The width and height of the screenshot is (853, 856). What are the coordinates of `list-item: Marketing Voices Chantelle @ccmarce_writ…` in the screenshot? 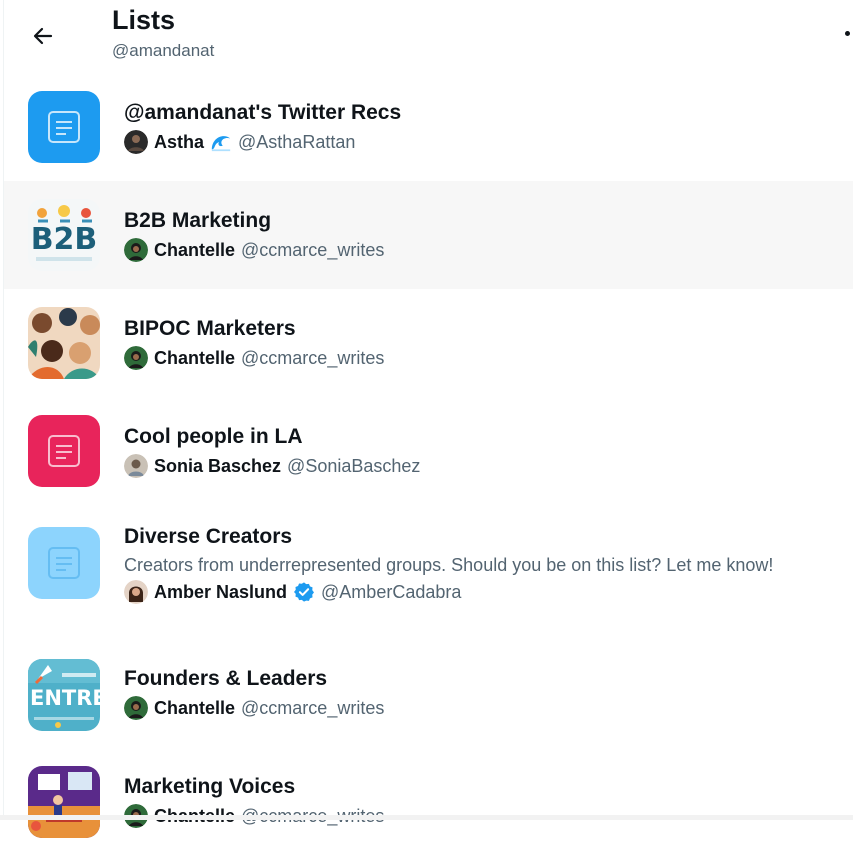 It's located at (428, 802).